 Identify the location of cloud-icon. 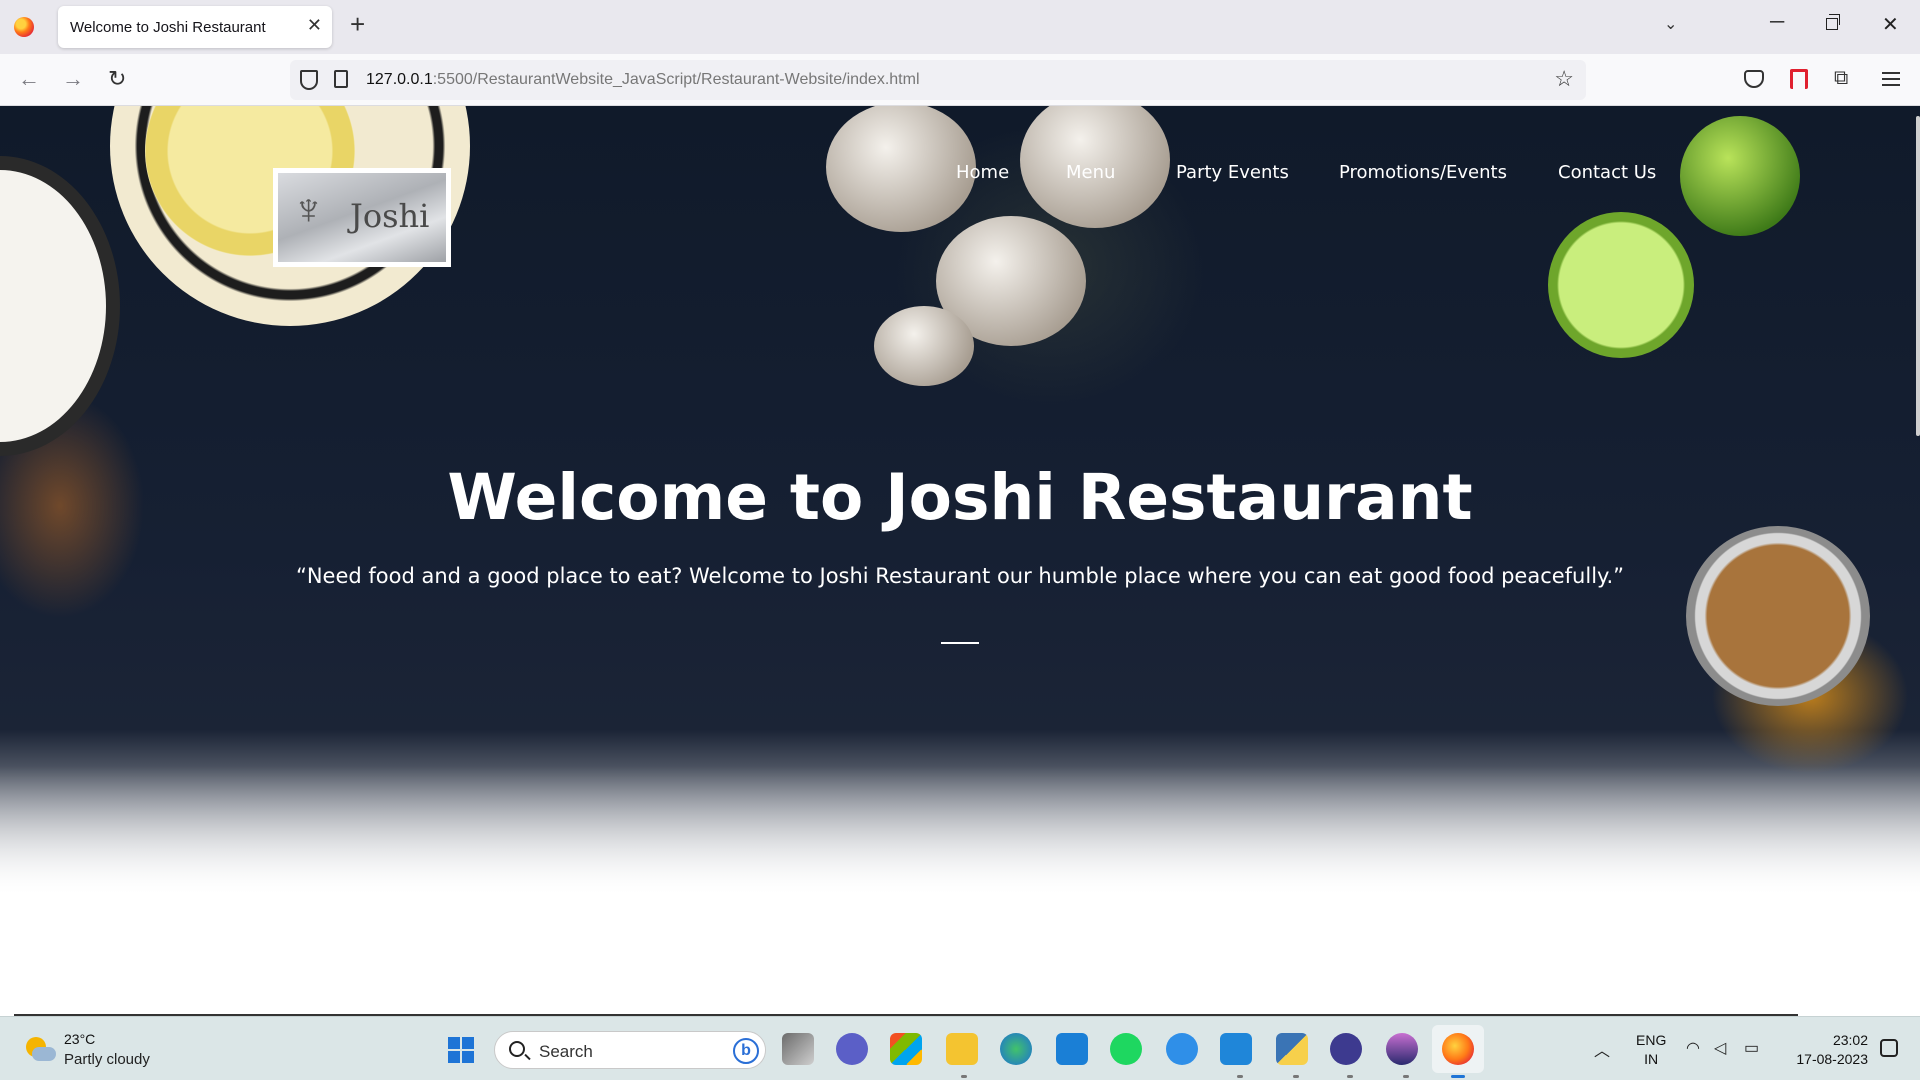
(44, 1054).